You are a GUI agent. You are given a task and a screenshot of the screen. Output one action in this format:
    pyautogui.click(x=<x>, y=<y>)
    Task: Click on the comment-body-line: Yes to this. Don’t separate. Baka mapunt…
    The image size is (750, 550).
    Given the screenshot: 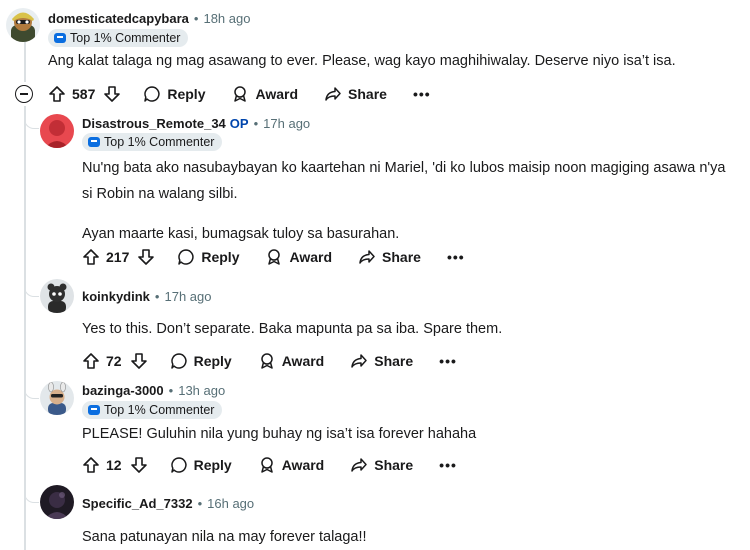 What is the action you would take?
    pyautogui.click(x=292, y=329)
    